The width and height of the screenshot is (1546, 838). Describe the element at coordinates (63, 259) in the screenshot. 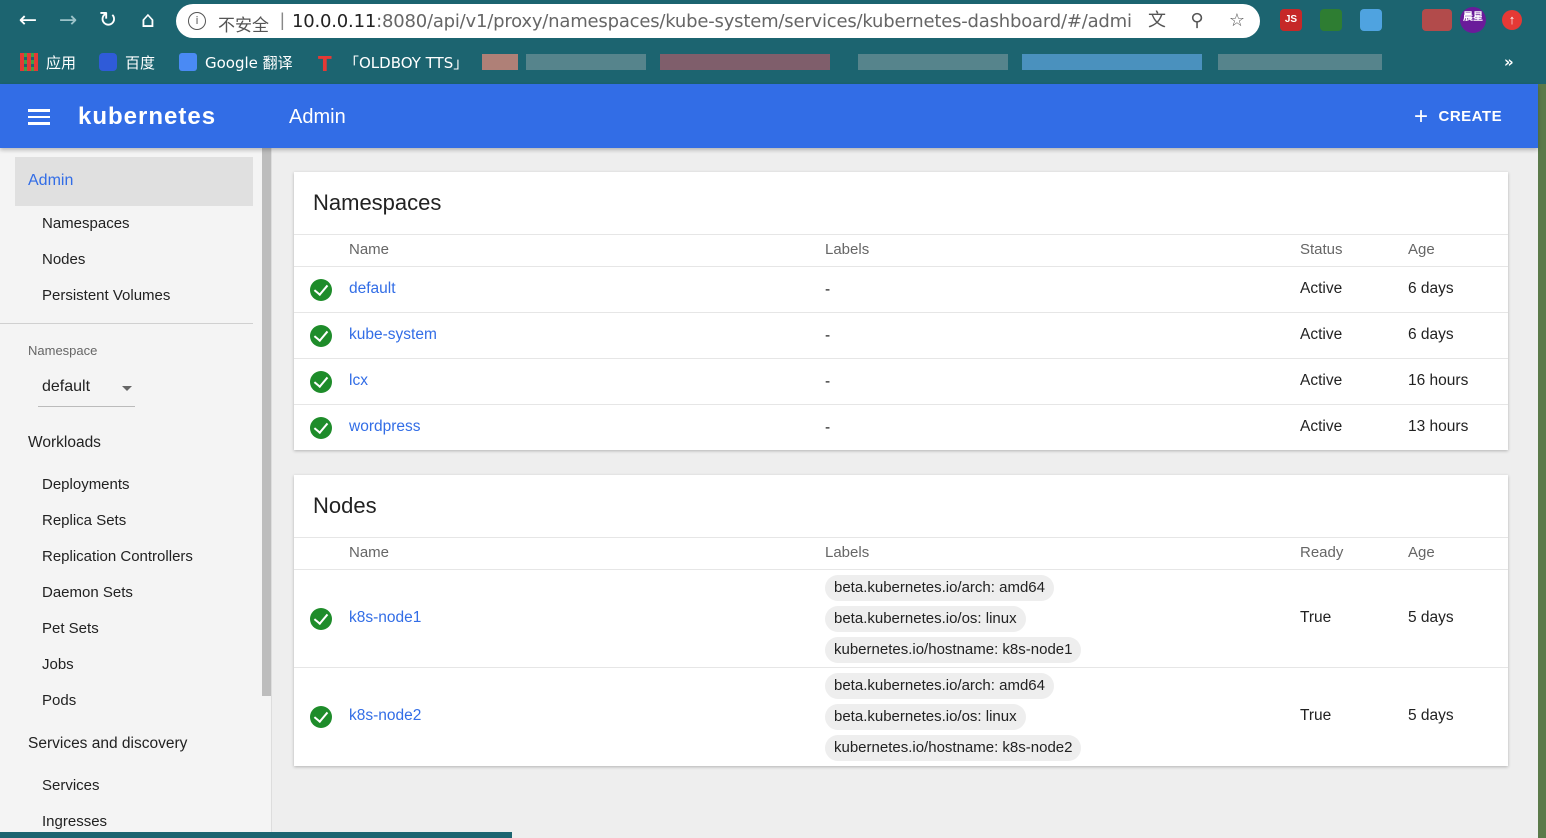

I see `sidebar-item-nodes: Nodes` at that location.